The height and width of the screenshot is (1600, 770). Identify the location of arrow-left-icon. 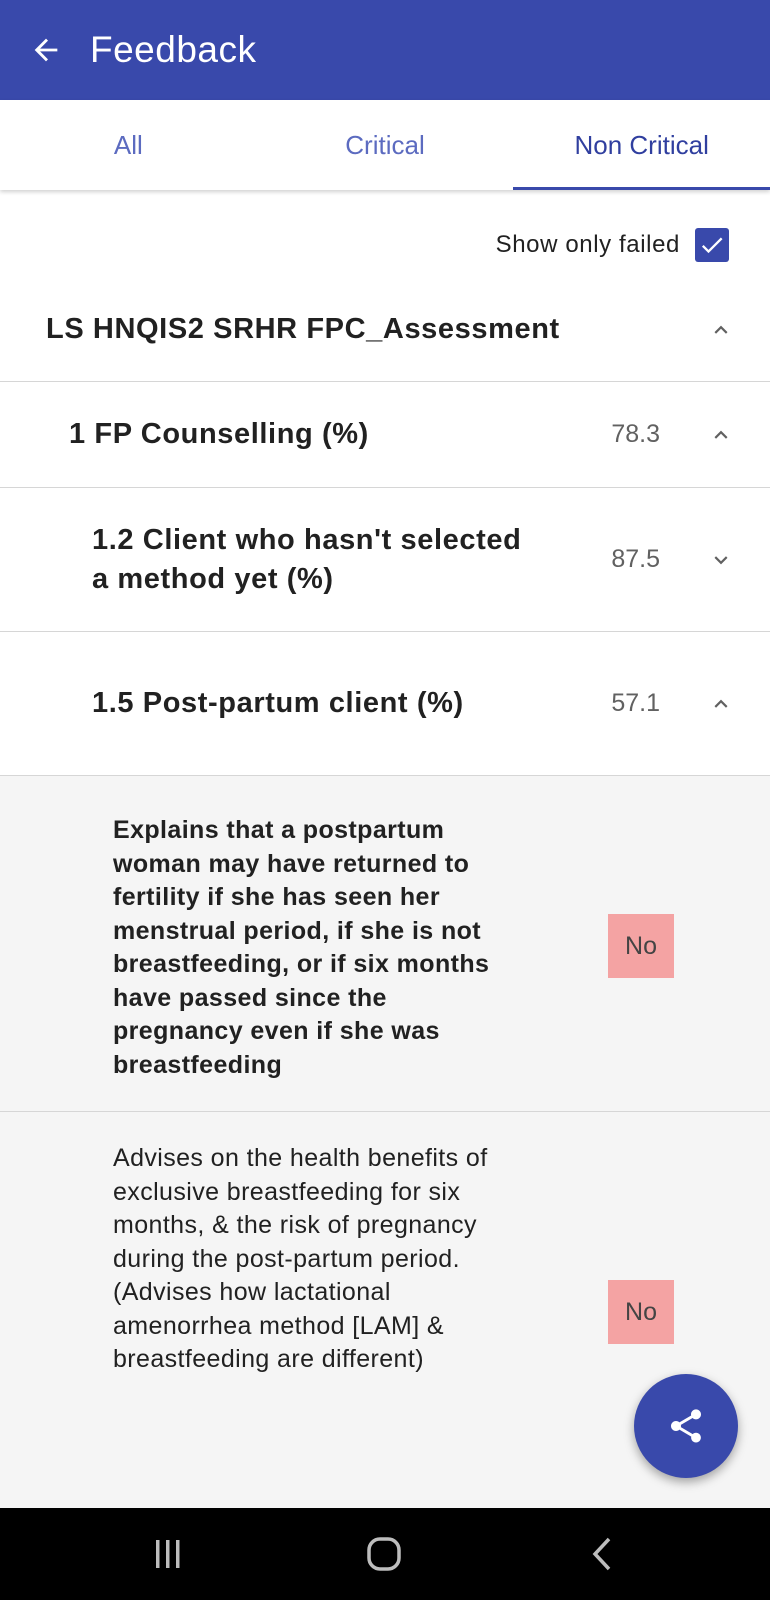
(46, 50).